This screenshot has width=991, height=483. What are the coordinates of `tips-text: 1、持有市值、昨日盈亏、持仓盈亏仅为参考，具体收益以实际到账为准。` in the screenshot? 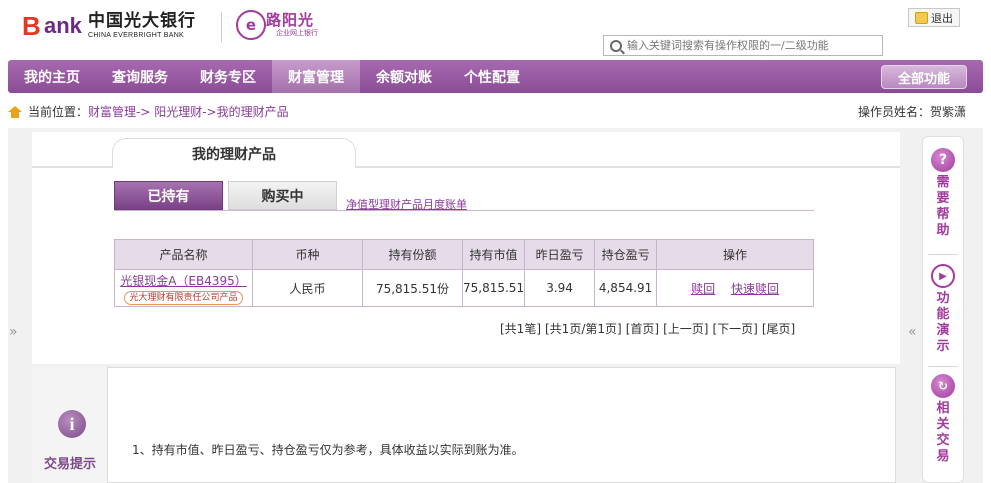 It's located at (328, 450).